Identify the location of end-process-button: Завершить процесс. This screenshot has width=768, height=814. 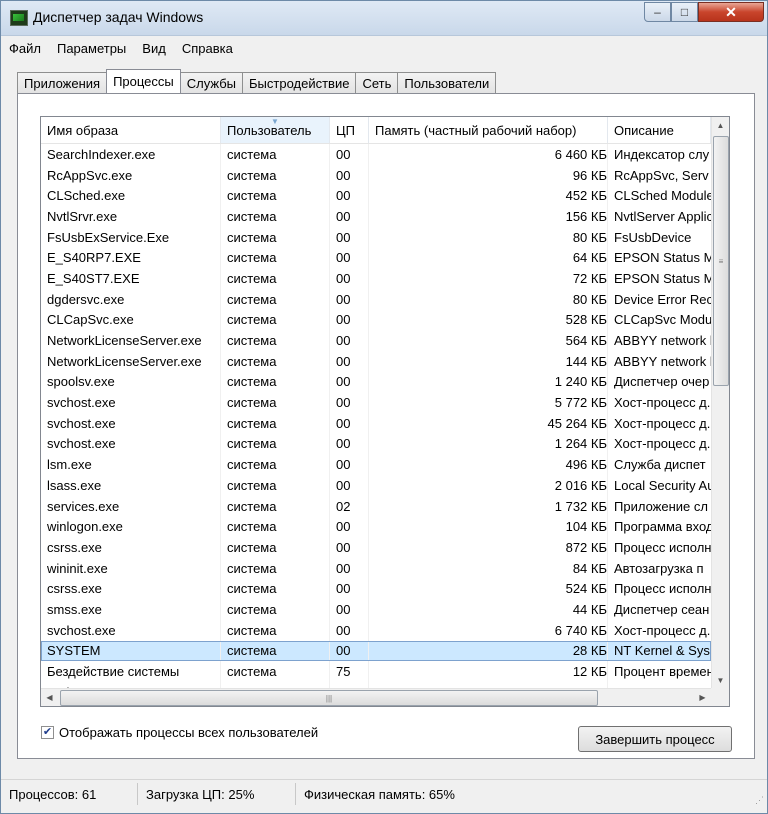
(655, 739).